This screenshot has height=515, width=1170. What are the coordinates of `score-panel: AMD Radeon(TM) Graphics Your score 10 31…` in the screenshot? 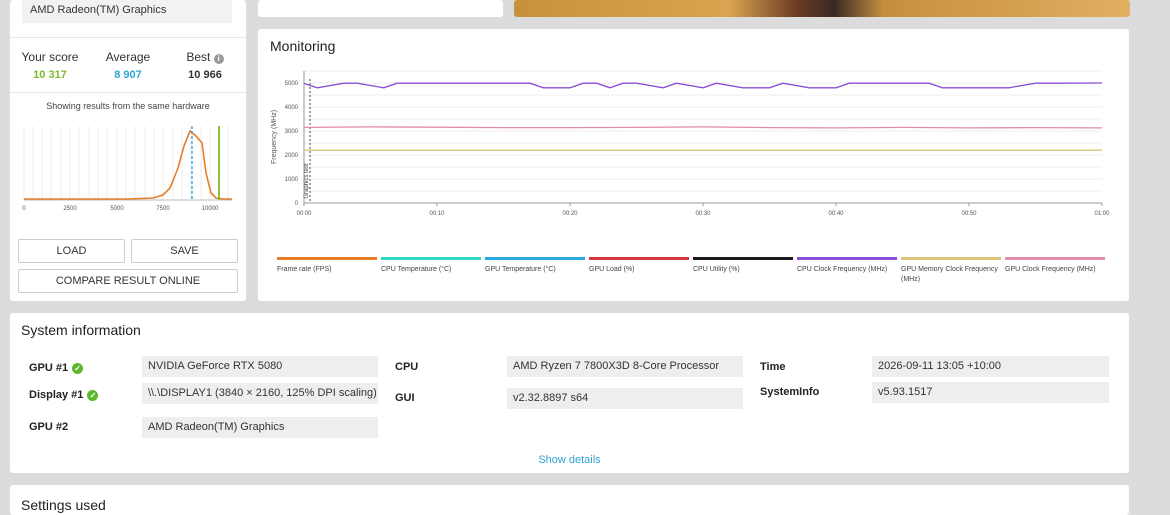 It's located at (128, 150).